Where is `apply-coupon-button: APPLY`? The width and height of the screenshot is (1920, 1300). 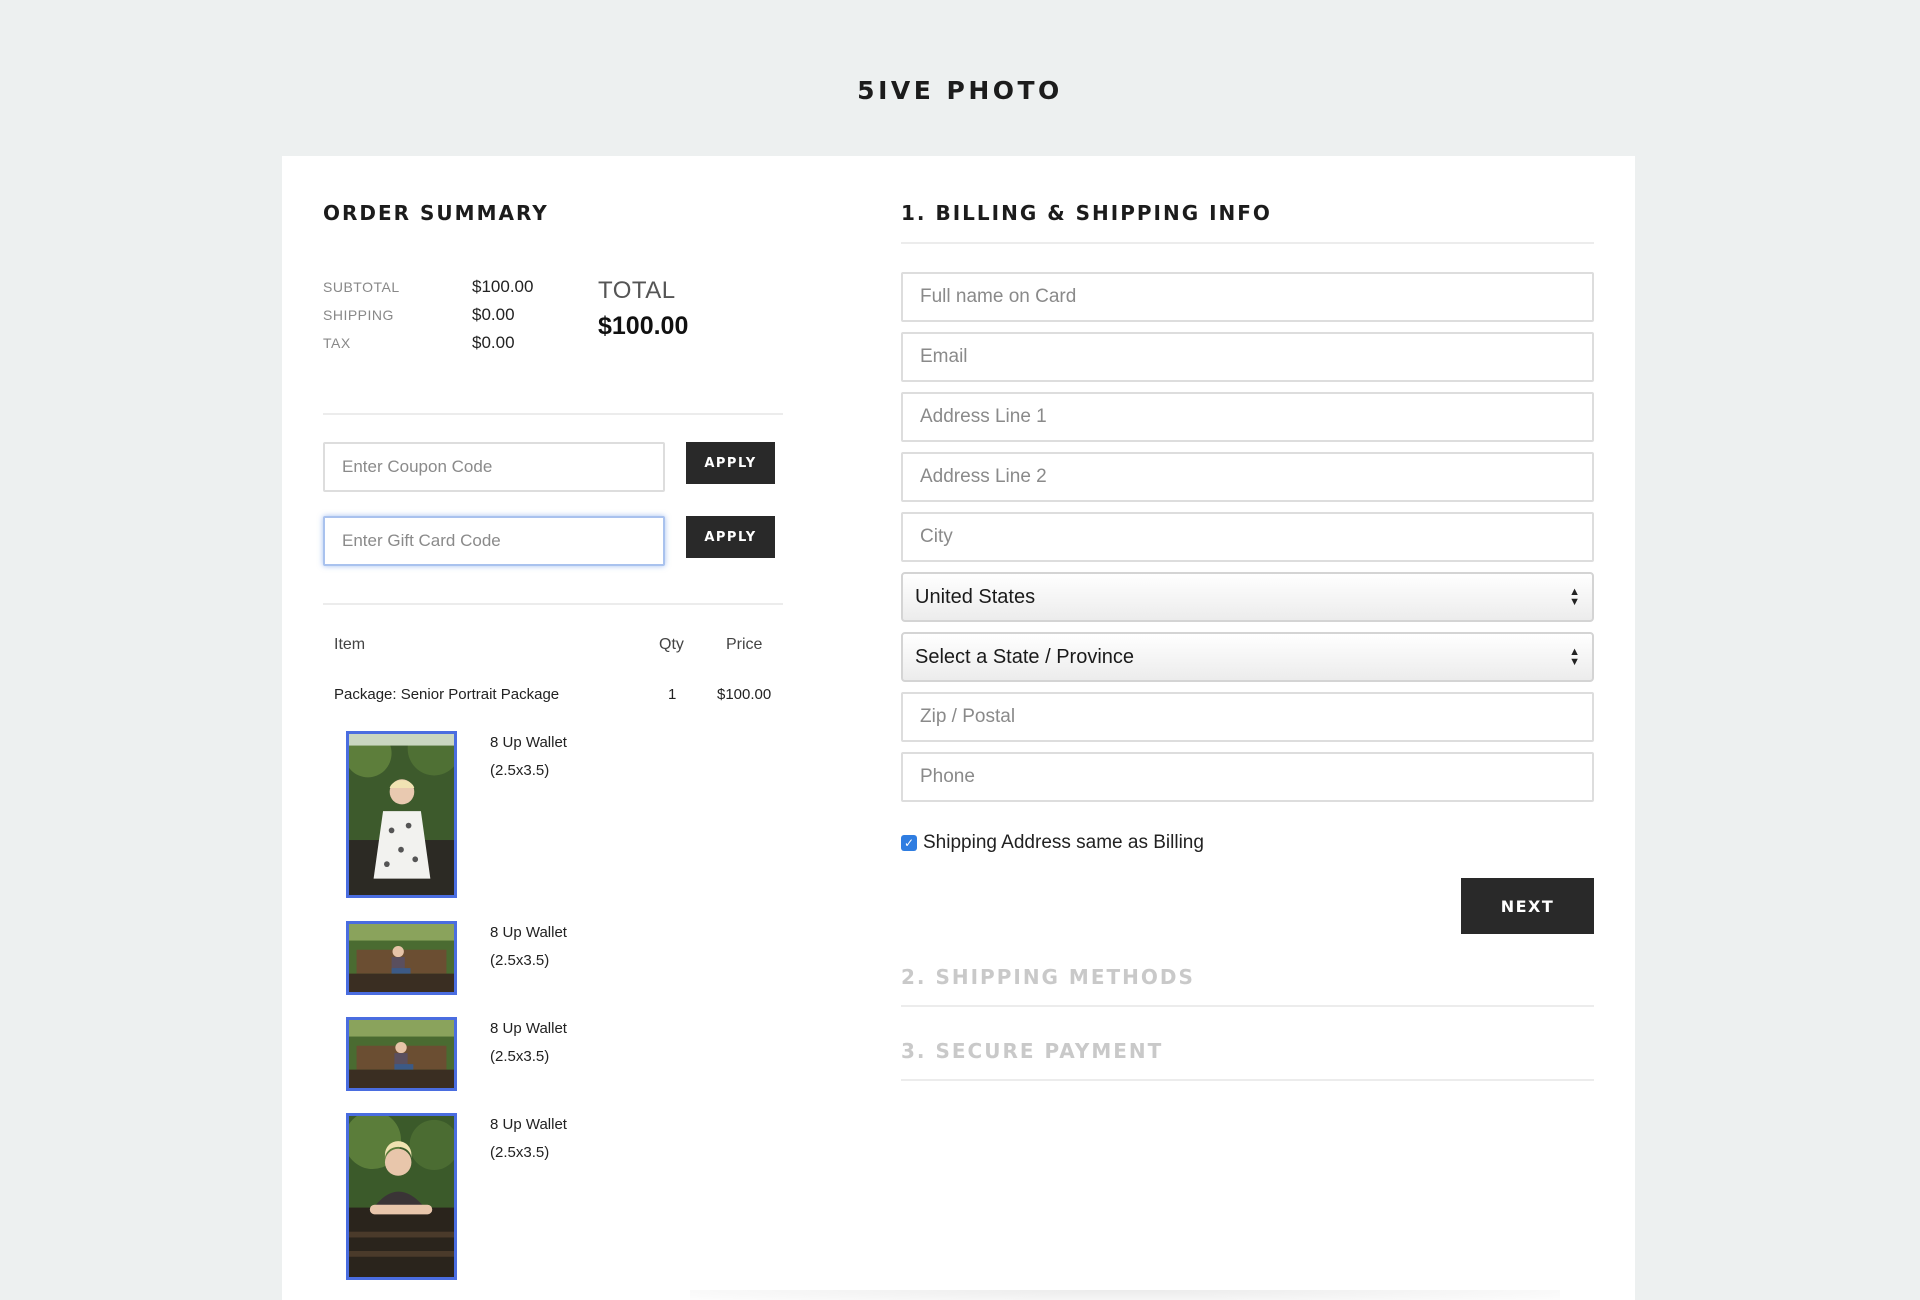
apply-coupon-button: APPLY is located at coordinates (730, 463).